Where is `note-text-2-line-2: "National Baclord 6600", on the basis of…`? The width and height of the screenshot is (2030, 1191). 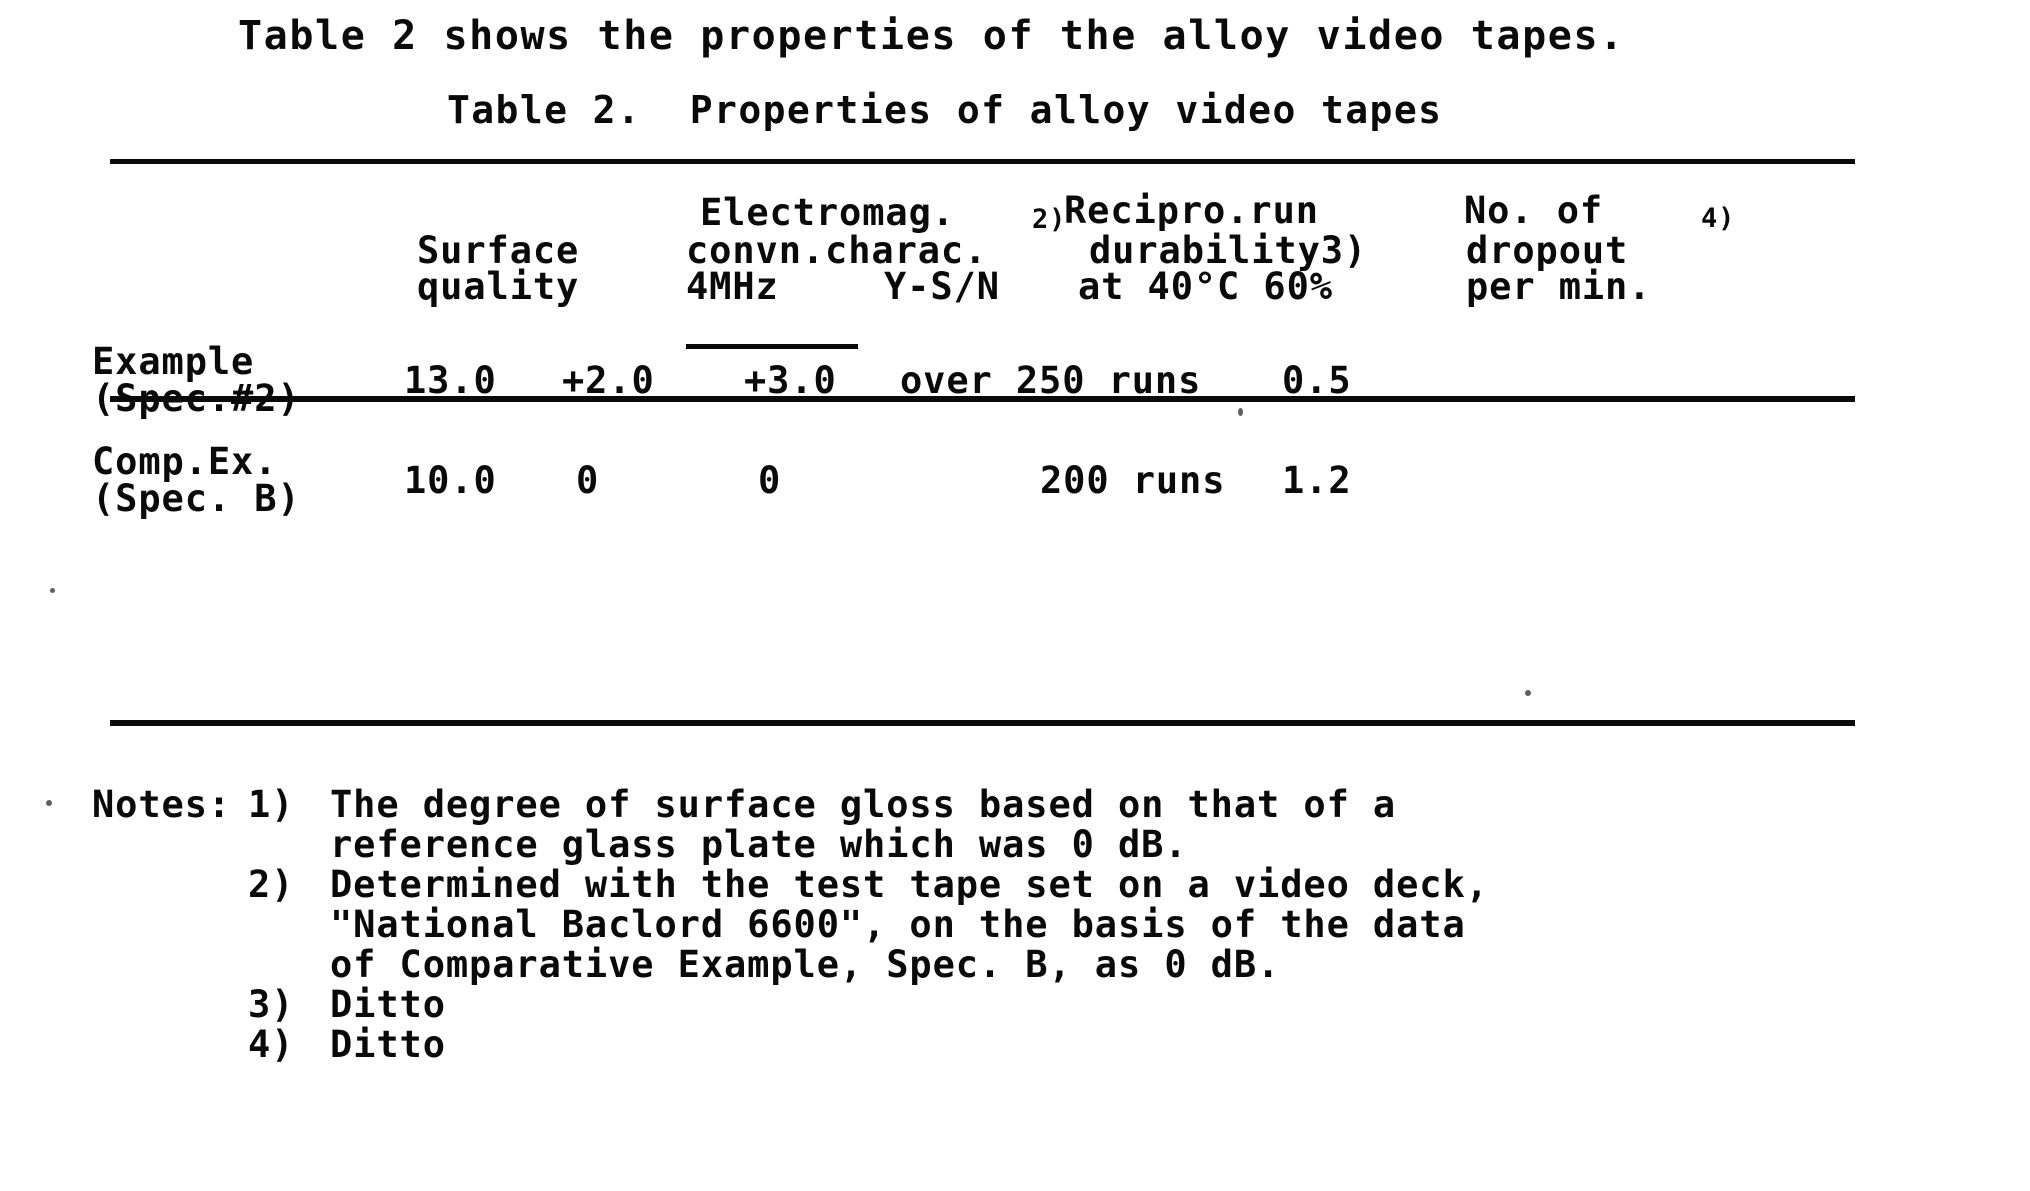
note-text-2-line-2: "National Baclord 6600", on the basis of… is located at coordinates (898, 924).